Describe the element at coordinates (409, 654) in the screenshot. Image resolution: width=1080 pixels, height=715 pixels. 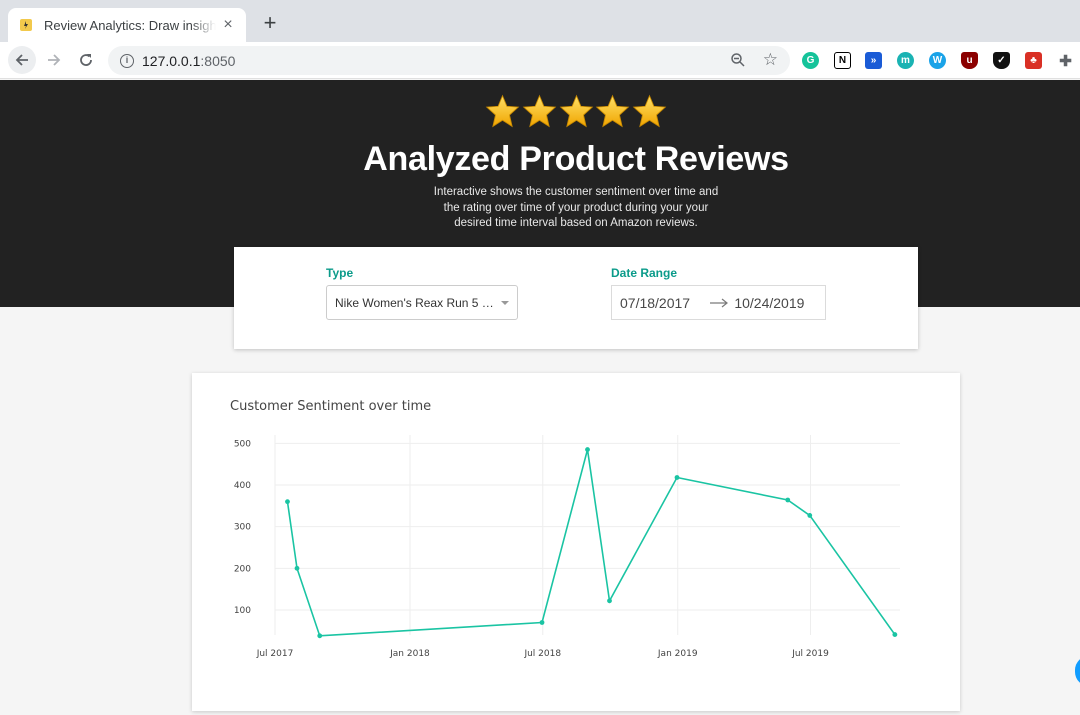
I see `x-tick-label: Jan 2018` at that location.